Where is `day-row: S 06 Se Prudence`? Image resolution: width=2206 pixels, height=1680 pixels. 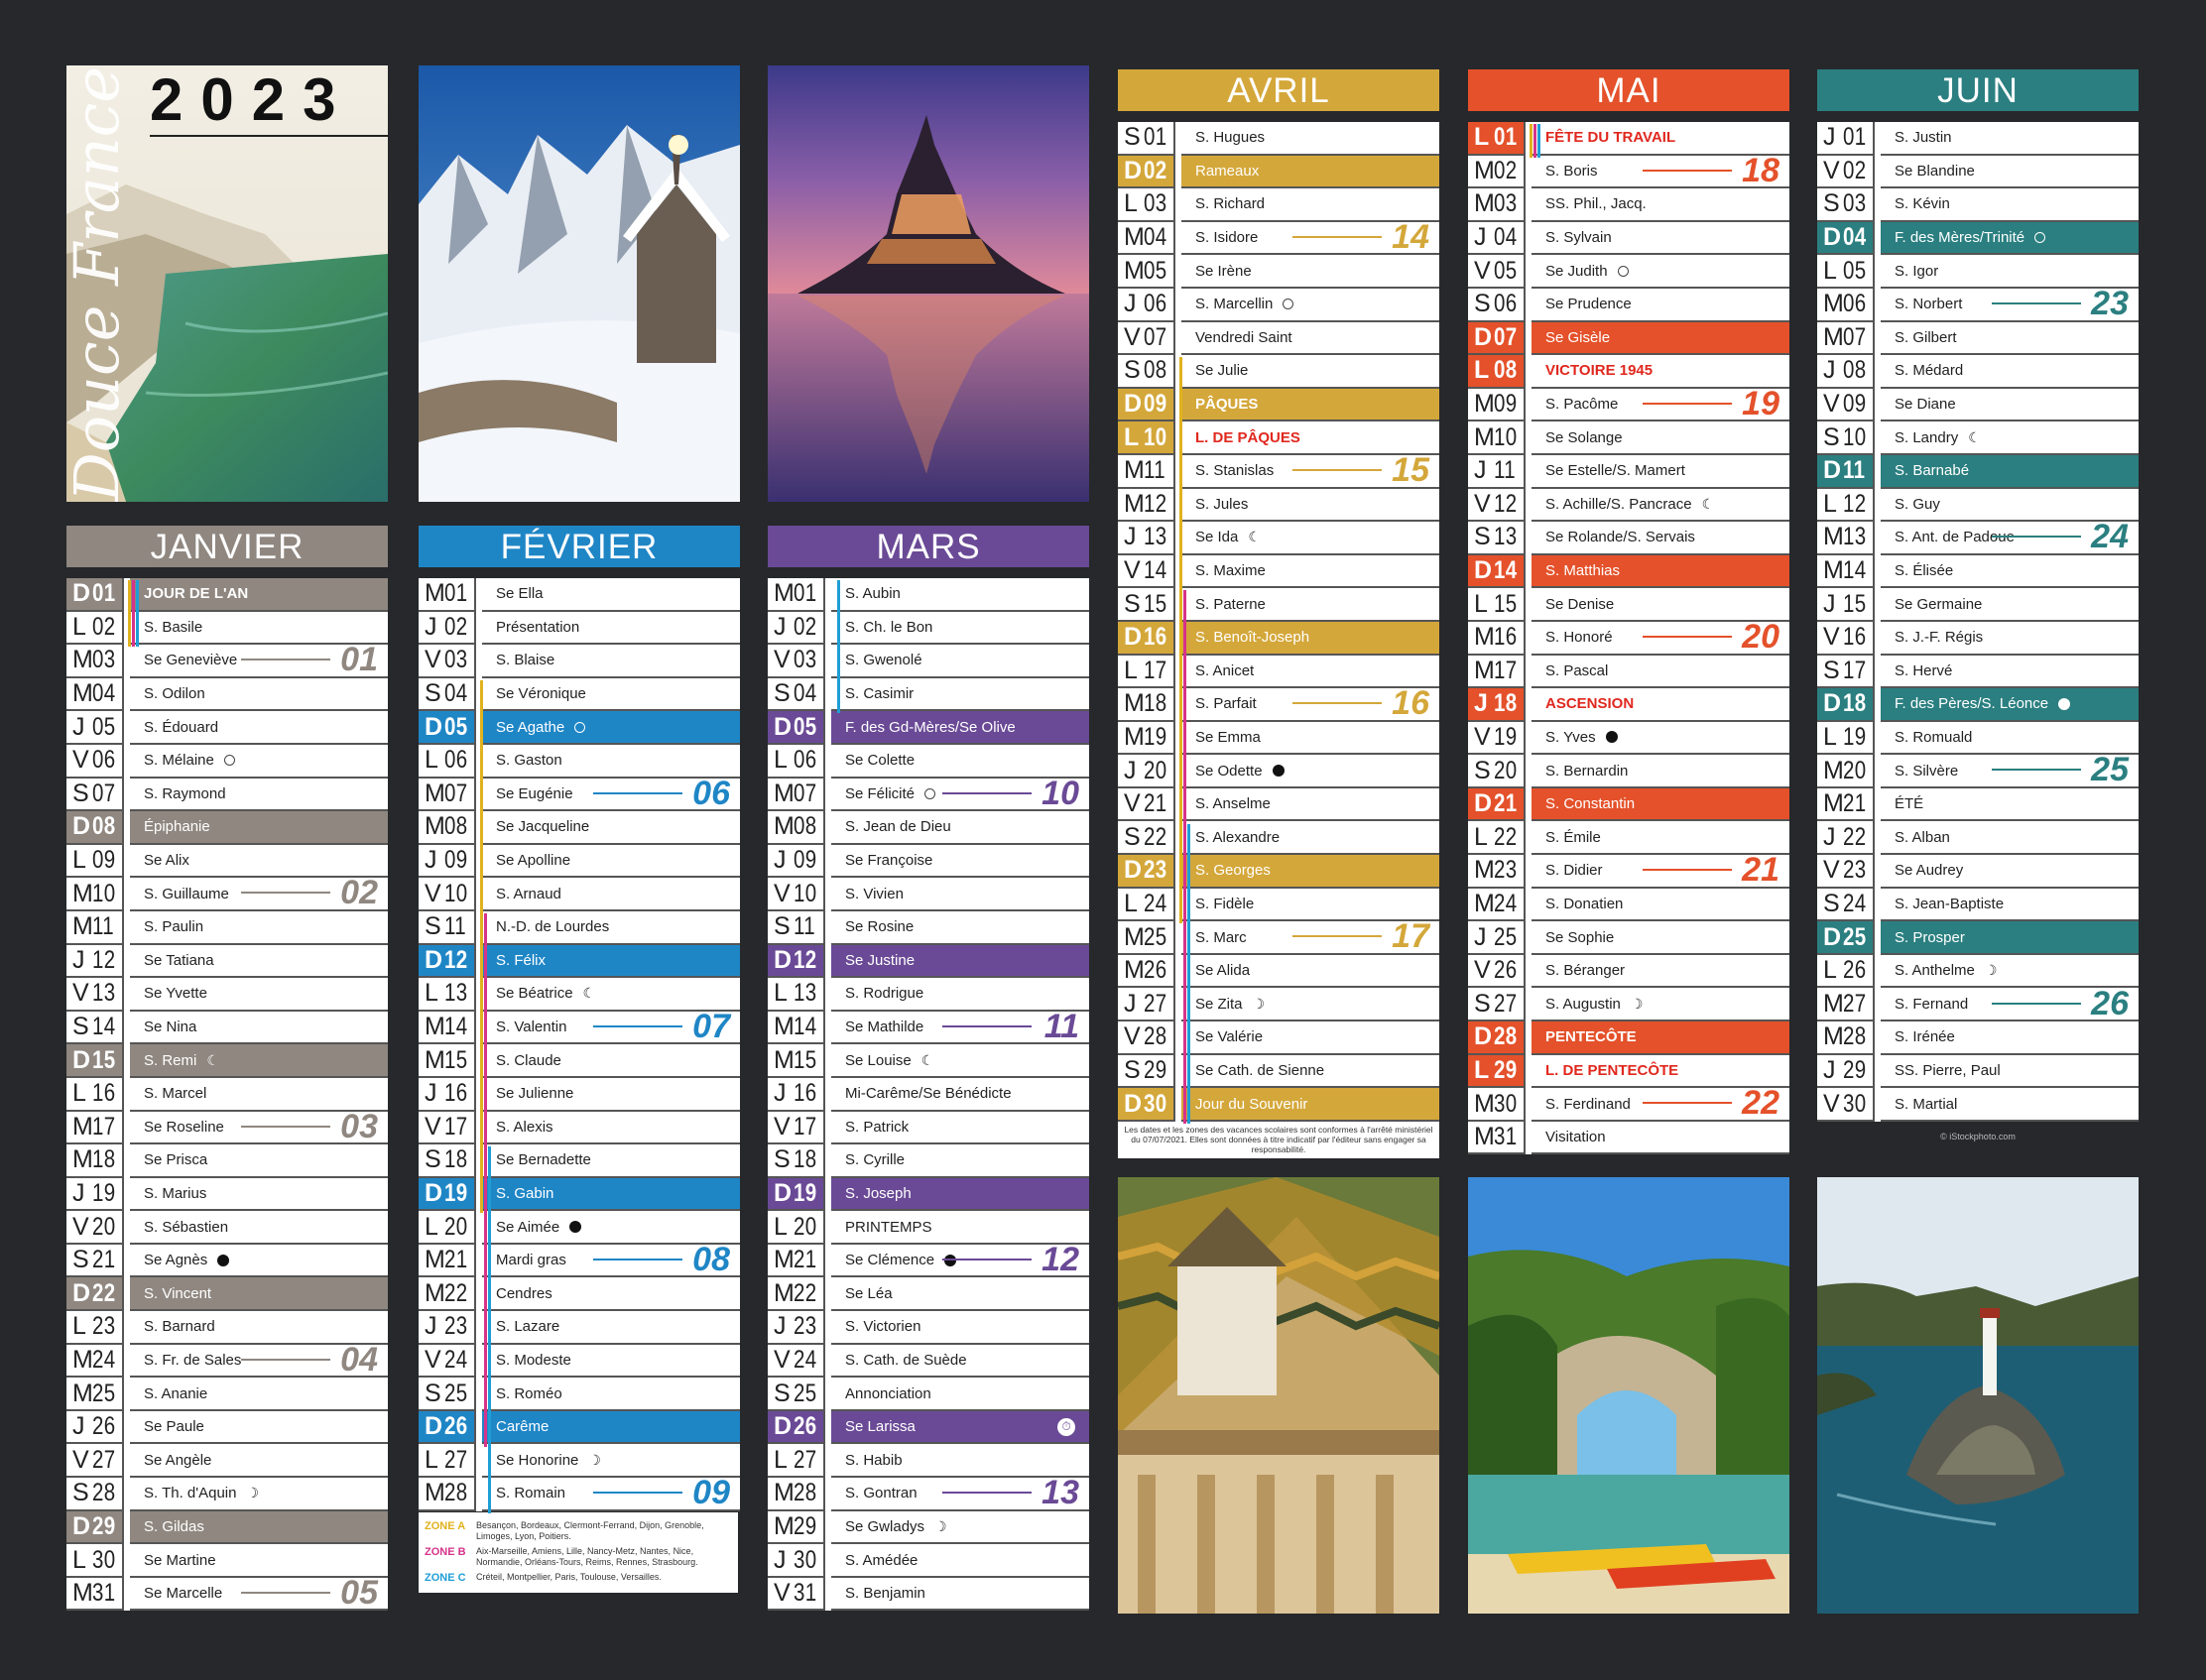
day-row: S 06 Se Prudence is located at coordinates (1628, 305).